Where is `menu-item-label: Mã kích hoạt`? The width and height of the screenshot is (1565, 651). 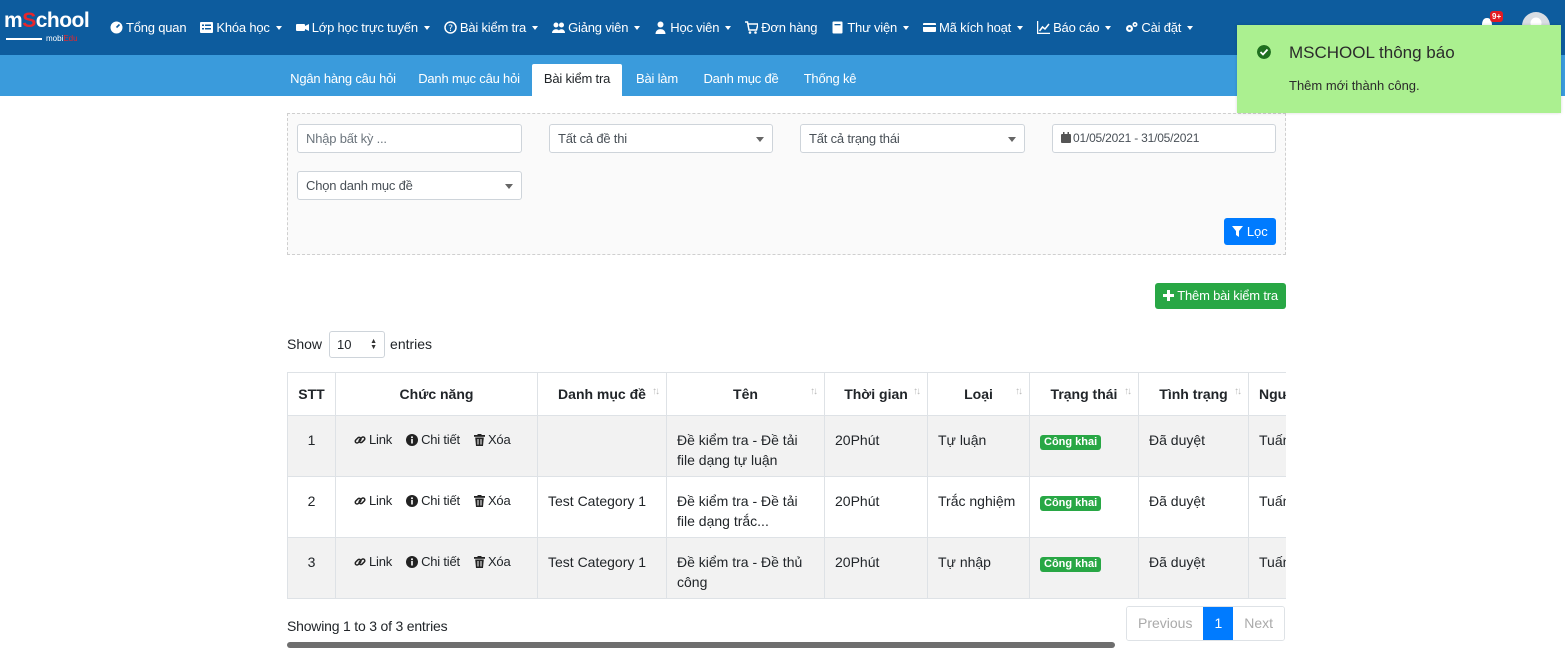
menu-item-label: Mã kích hoạt is located at coordinates (975, 27).